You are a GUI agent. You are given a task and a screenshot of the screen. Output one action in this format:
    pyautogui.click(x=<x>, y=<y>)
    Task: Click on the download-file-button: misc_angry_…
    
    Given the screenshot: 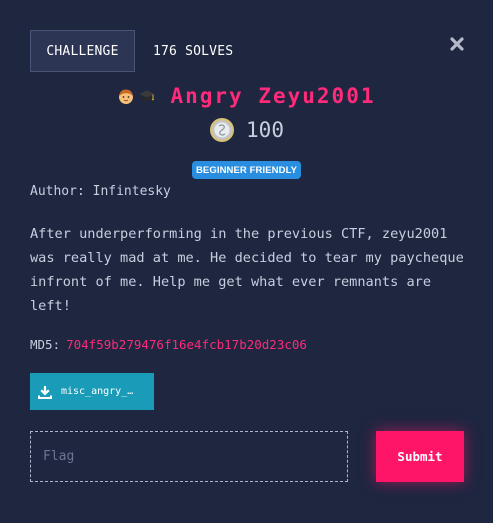 What is the action you would take?
    pyautogui.click(x=92, y=391)
    